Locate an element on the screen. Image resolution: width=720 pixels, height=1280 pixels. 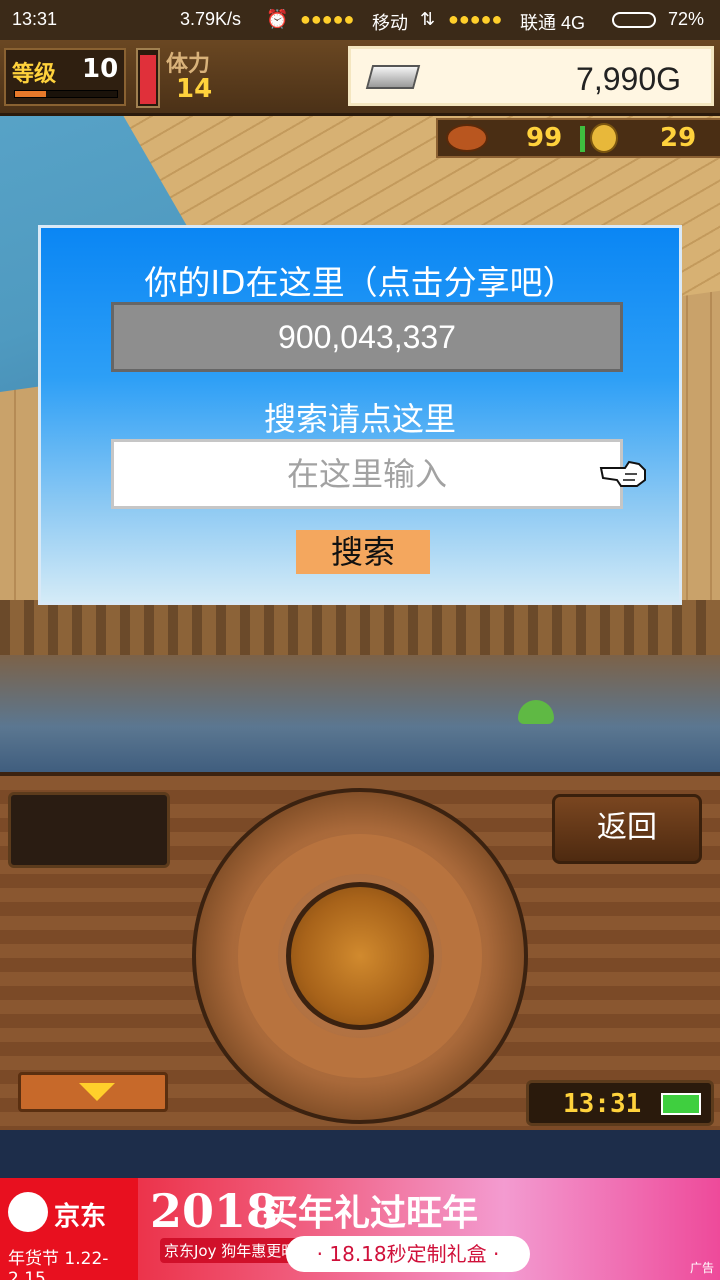
level-value: 10 is located at coordinates (100, 69).